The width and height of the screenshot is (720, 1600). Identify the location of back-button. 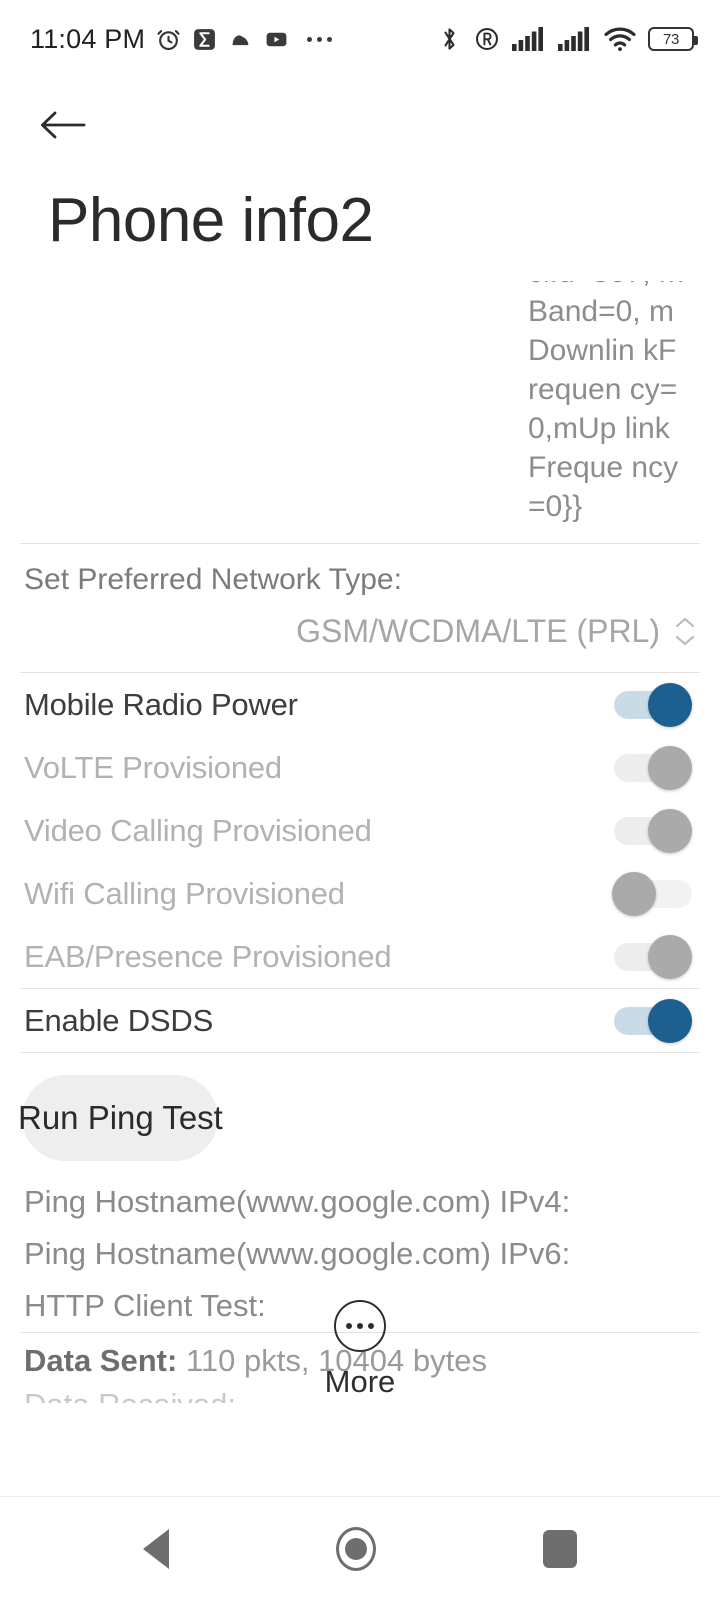
(63, 127).